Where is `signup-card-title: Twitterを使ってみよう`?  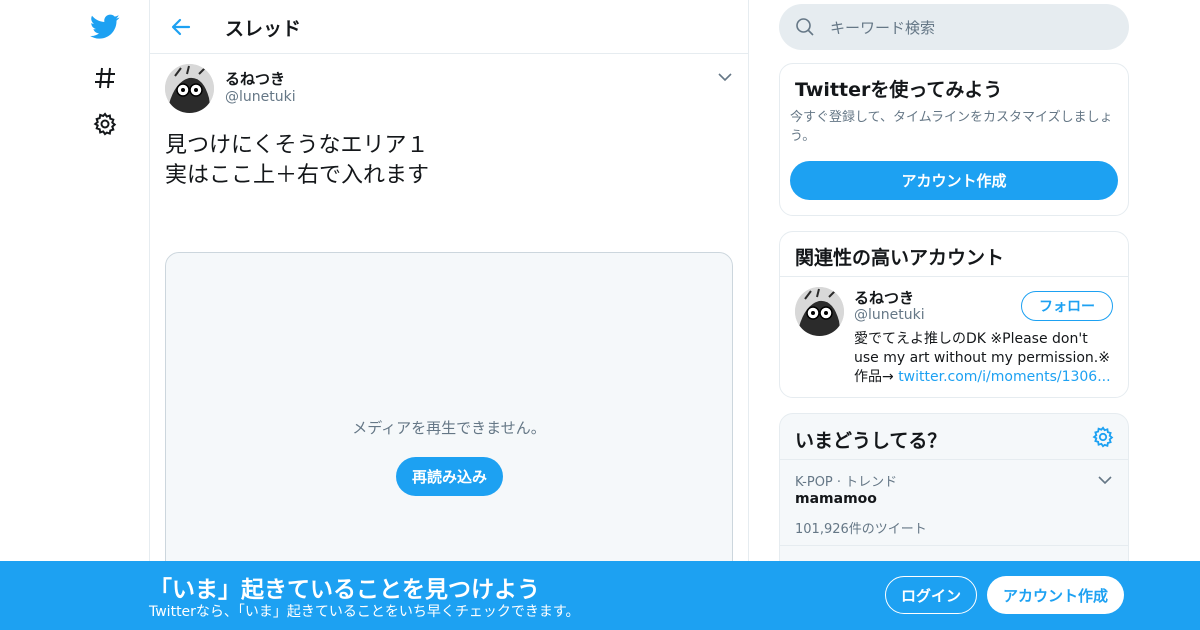
signup-card-title: Twitterを使ってみよう is located at coordinates (899, 90).